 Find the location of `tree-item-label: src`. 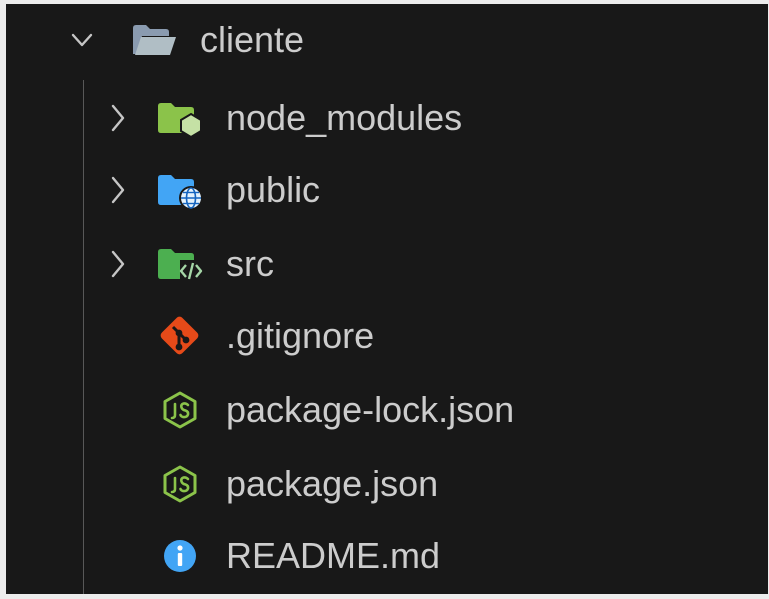

tree-item-label: src is located at coordinates (250, 263).